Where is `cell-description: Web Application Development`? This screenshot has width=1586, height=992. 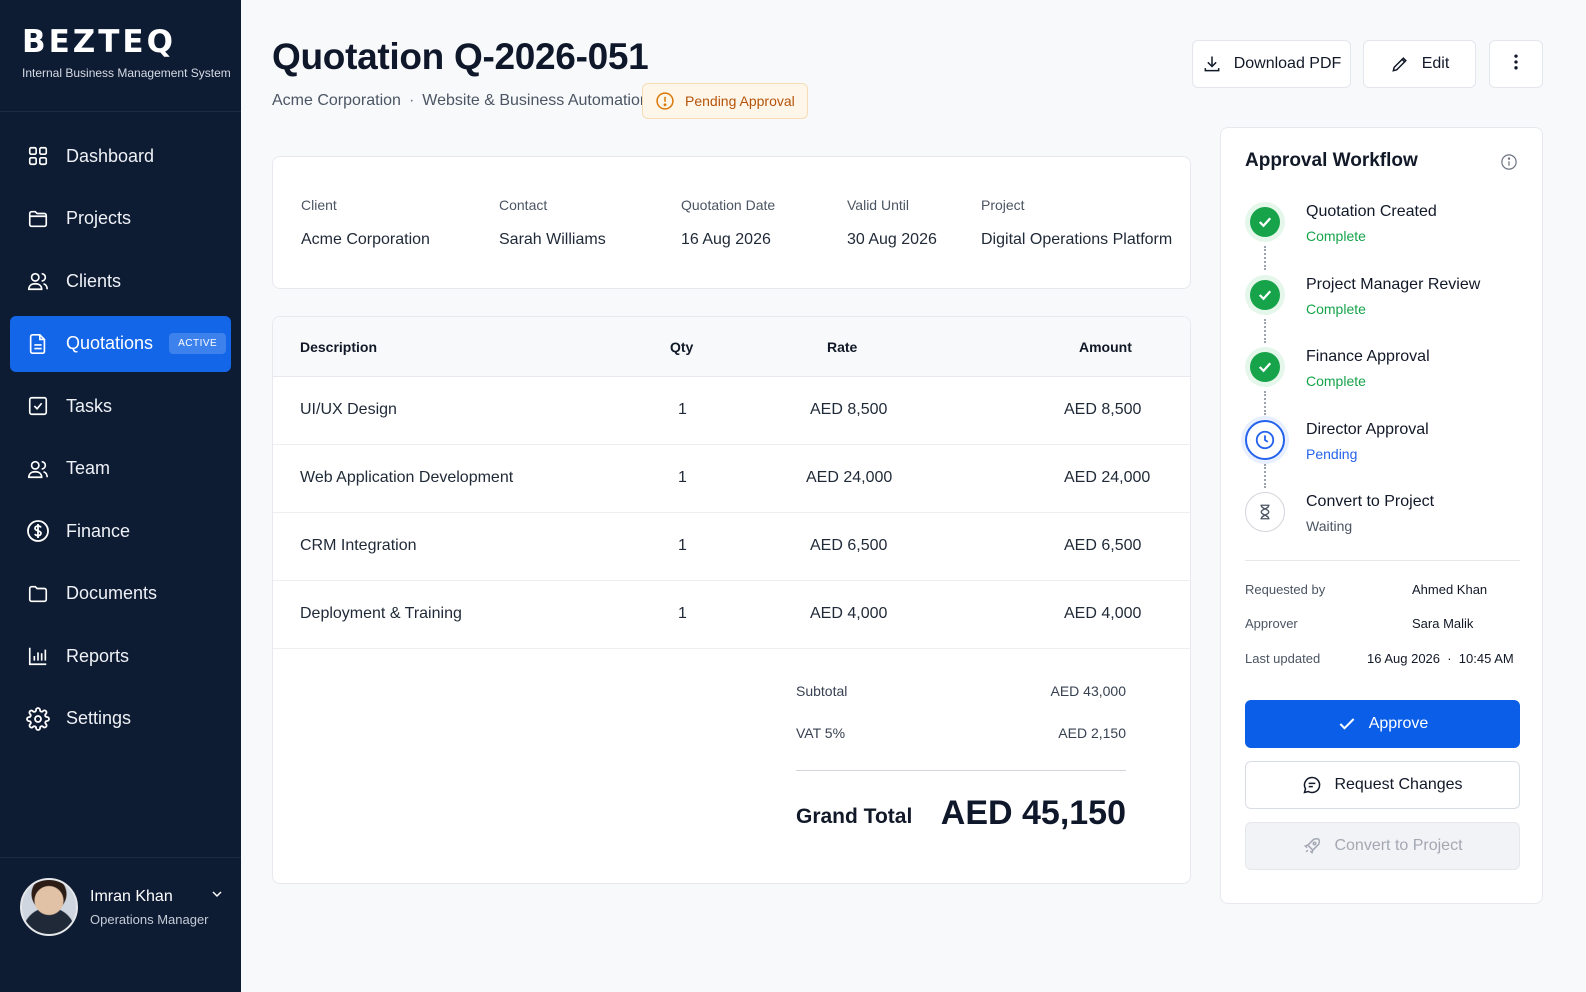
cell-description: Web Application Development is located at coordinates (407, 477).